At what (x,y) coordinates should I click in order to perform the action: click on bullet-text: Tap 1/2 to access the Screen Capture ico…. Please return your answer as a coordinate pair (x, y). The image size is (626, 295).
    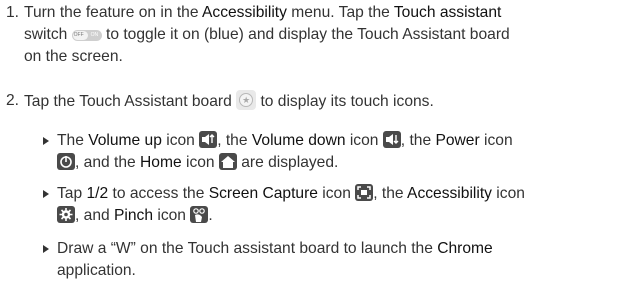
    Looking at the image, I should click on (337, 205).